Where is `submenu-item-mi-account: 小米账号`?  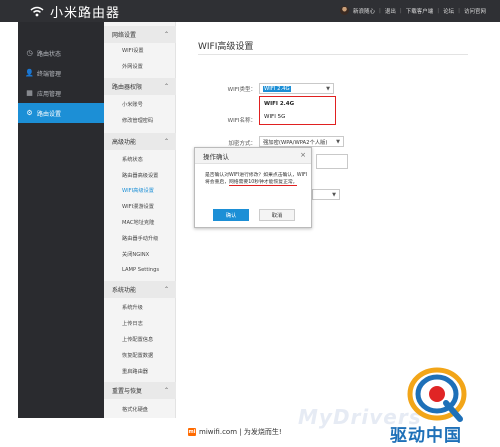 submenu-item-mi-account: 小米账号 is located at coordinates (132, 104).